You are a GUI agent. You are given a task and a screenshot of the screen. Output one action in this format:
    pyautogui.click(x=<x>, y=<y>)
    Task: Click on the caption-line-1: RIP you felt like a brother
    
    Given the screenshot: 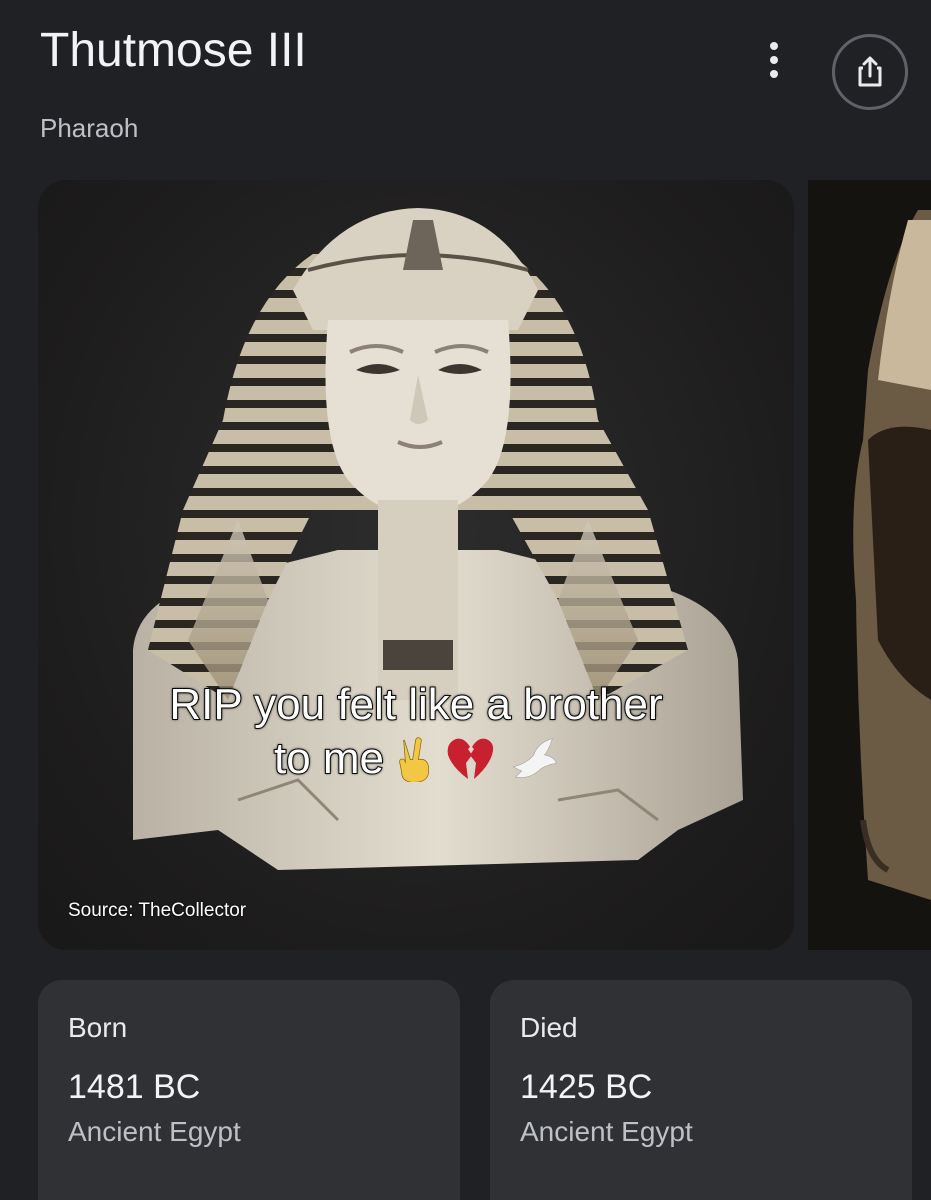 What is the action you would take?
    pyautogui.click(x=415, y=704)
    